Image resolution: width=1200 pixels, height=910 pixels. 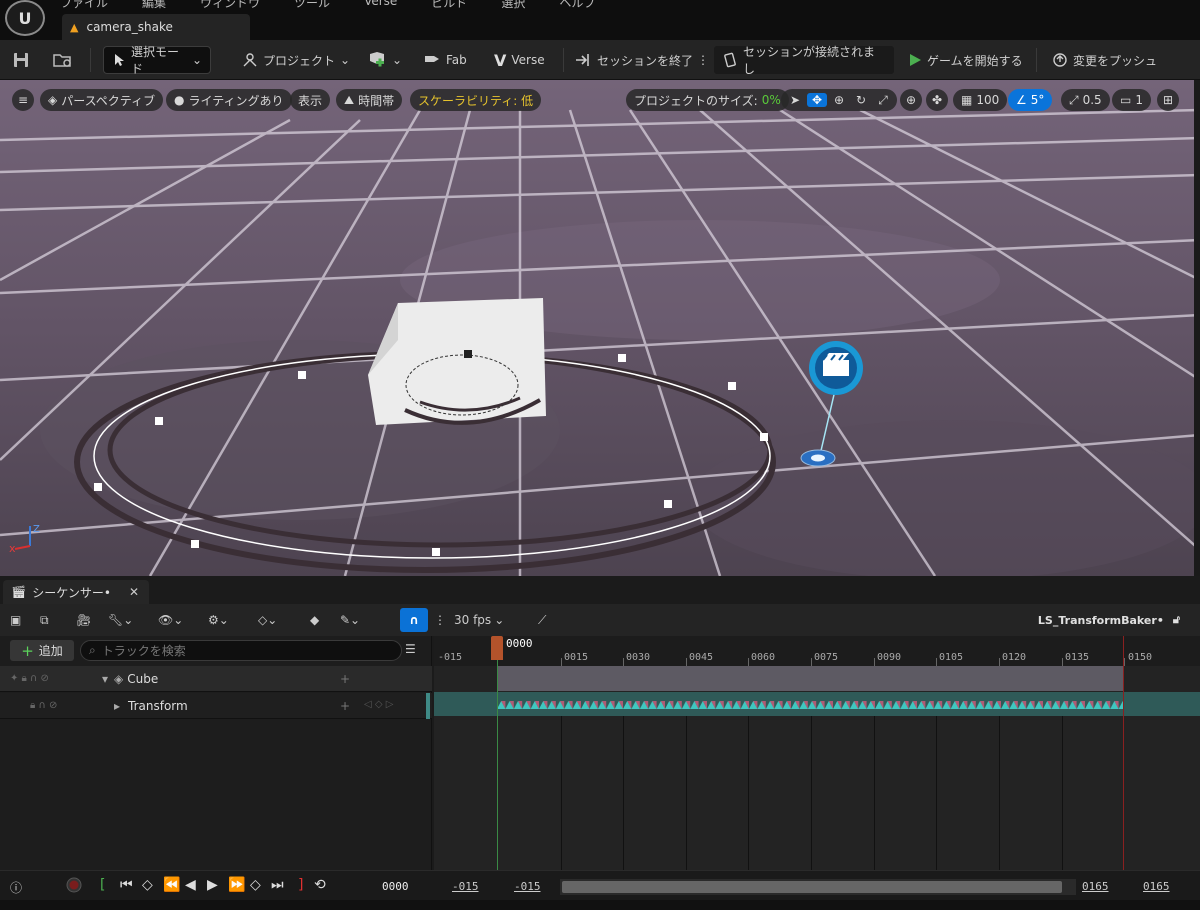 What do you see at coordinates (1176, 620) in the screenshot?
I see `lock-icon: 🔓︎` at bounding box center [1176, 620].